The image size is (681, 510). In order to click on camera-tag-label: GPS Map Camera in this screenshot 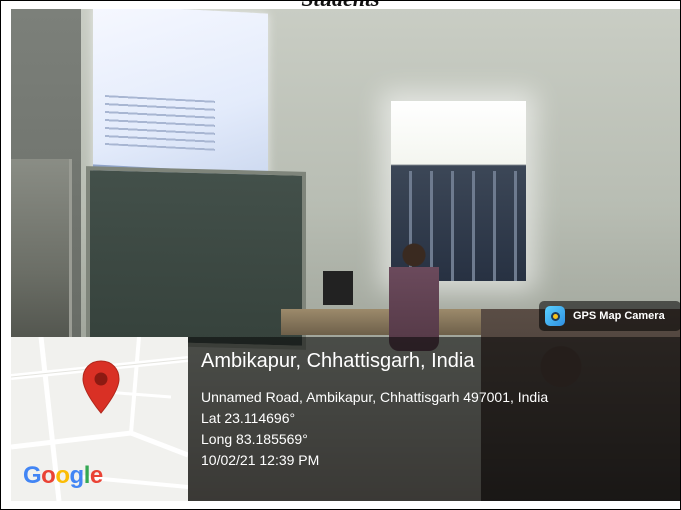, I will do `click(619, 316)`.